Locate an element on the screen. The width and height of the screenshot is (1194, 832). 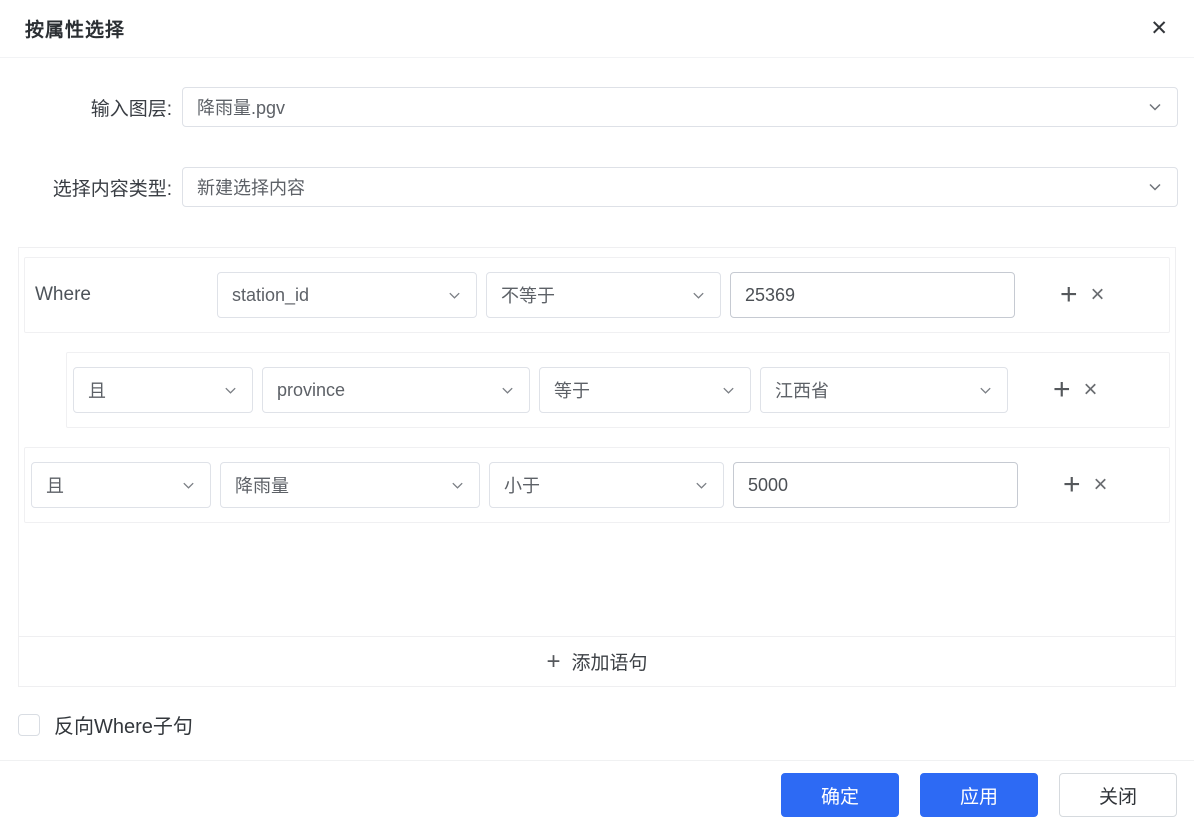
field-value: station_id is located at coordinates (271, 294).